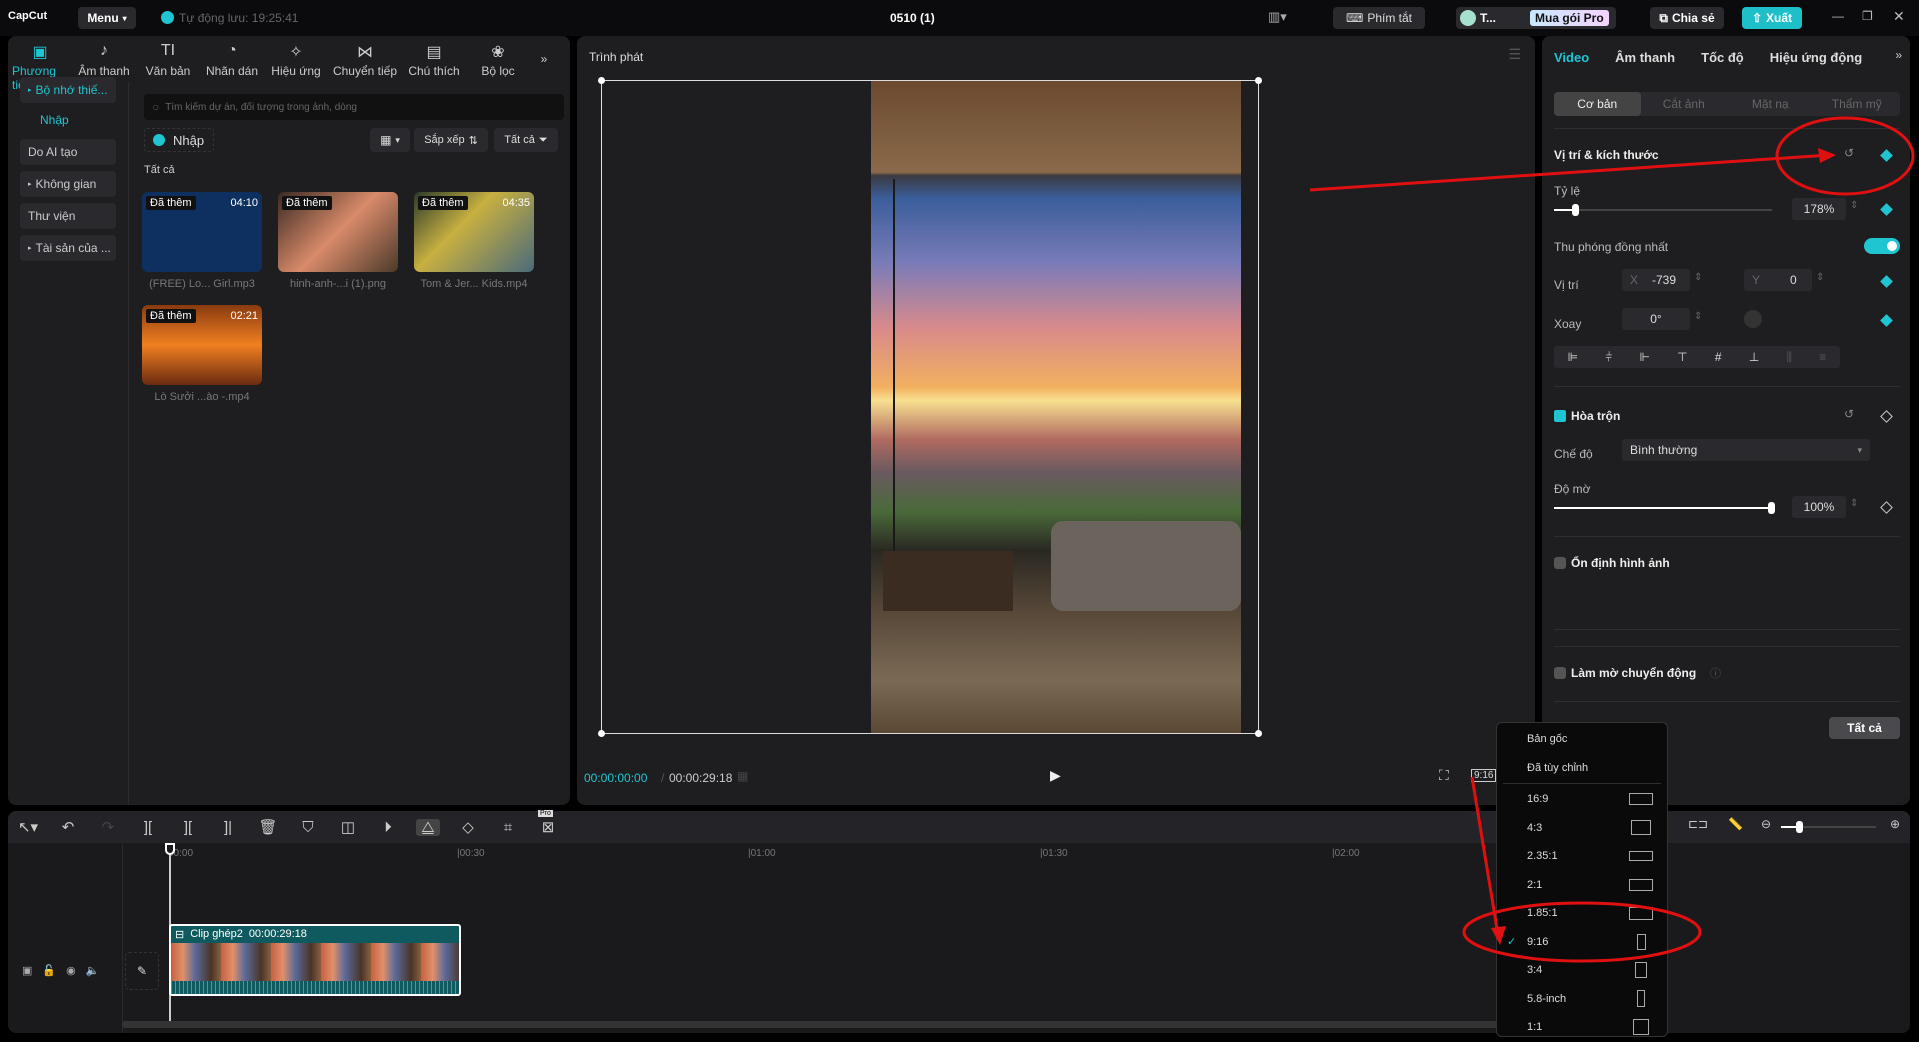  What do you see at coordinates (1753, 319) in the screenshot?
I see `rotate-dial` at bounding box center [1753, 319].